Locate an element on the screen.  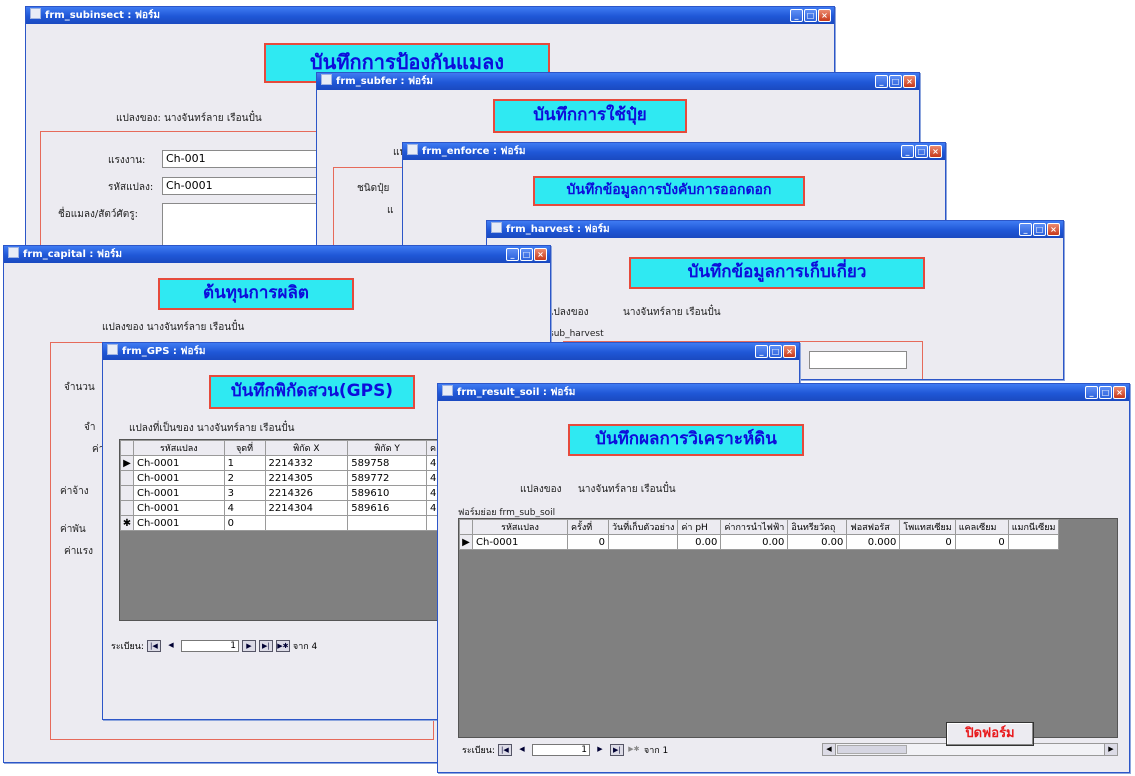
table-row: Ch-0001 2 2214305 589772 42 is located at coordinates (284, 478).